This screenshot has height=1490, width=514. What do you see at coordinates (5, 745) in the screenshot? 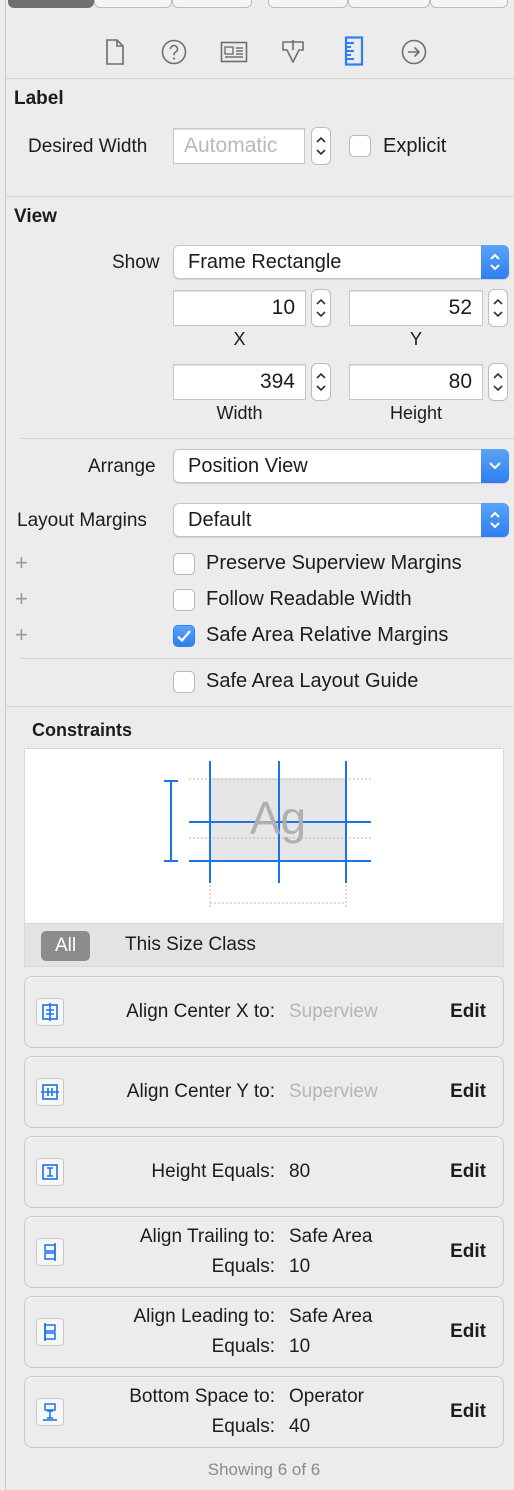
I see `panel-left-border` at bounding box center [5, 745].